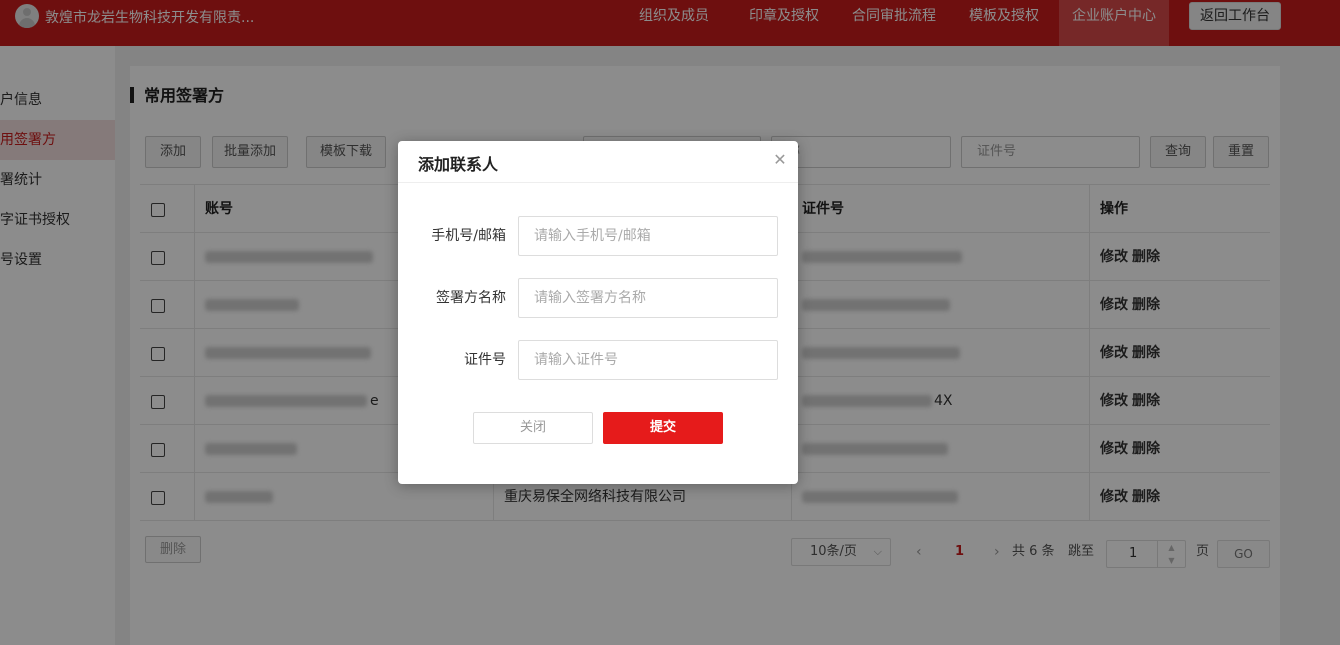 The width and height of the screenshot is (1340, 645). Describe the element at coordinates (648, 236) in the screenshot. I see `phone-email-input` at that location.